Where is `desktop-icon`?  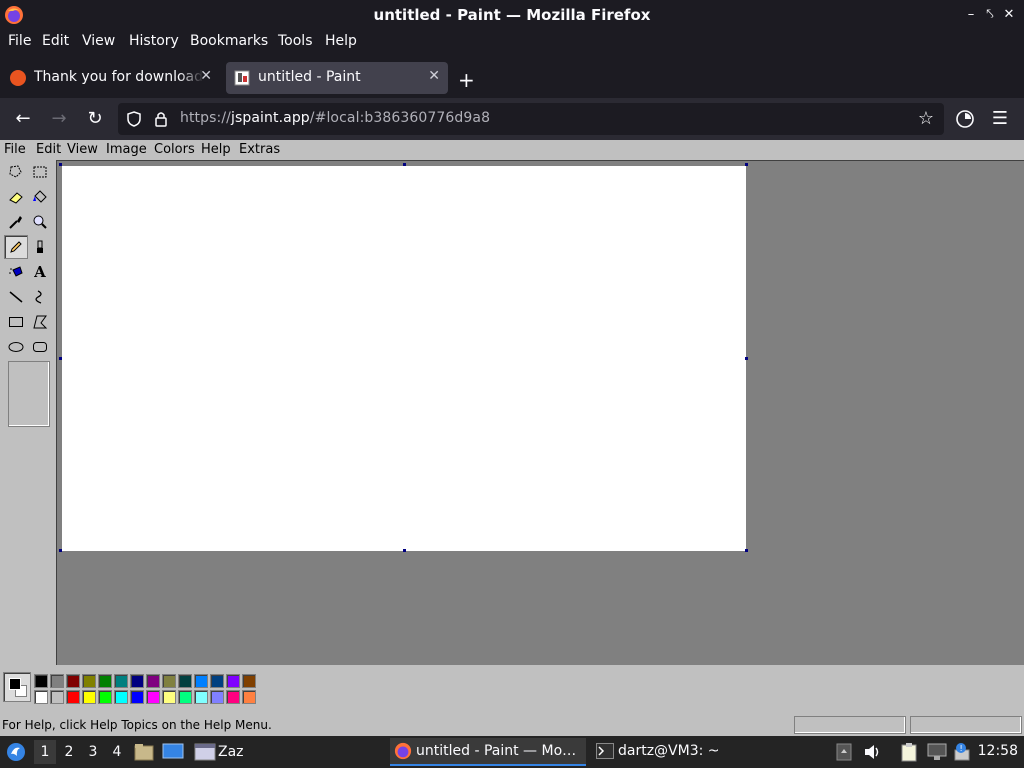 desktop-icon is located at coordinates (173, 752).